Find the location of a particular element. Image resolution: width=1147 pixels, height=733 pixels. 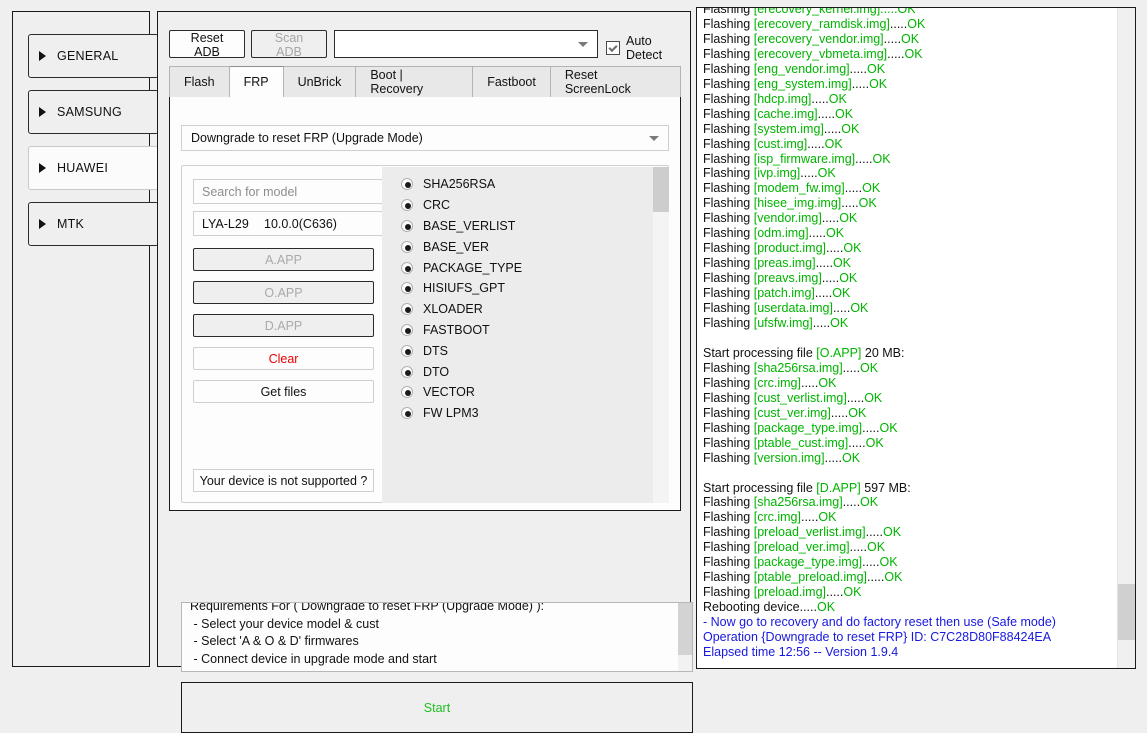

partition-item: VECTOR is located at coordinates (526, 392).